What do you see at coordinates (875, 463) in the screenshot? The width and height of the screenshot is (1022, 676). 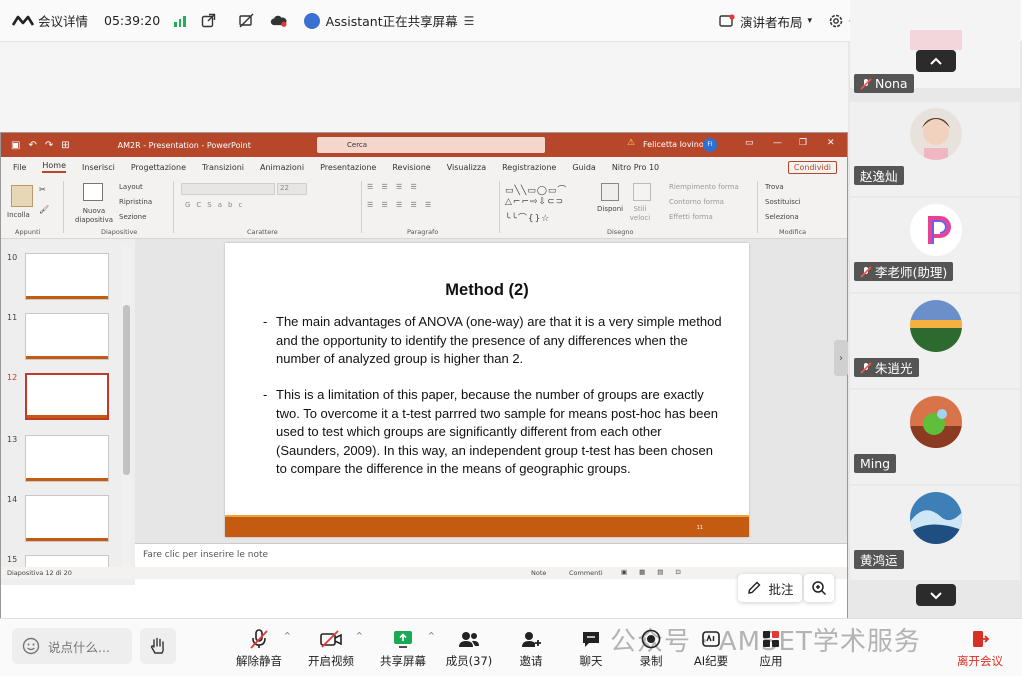 I see `participant-name-tag: Ming` at bounding box center [875, 463].